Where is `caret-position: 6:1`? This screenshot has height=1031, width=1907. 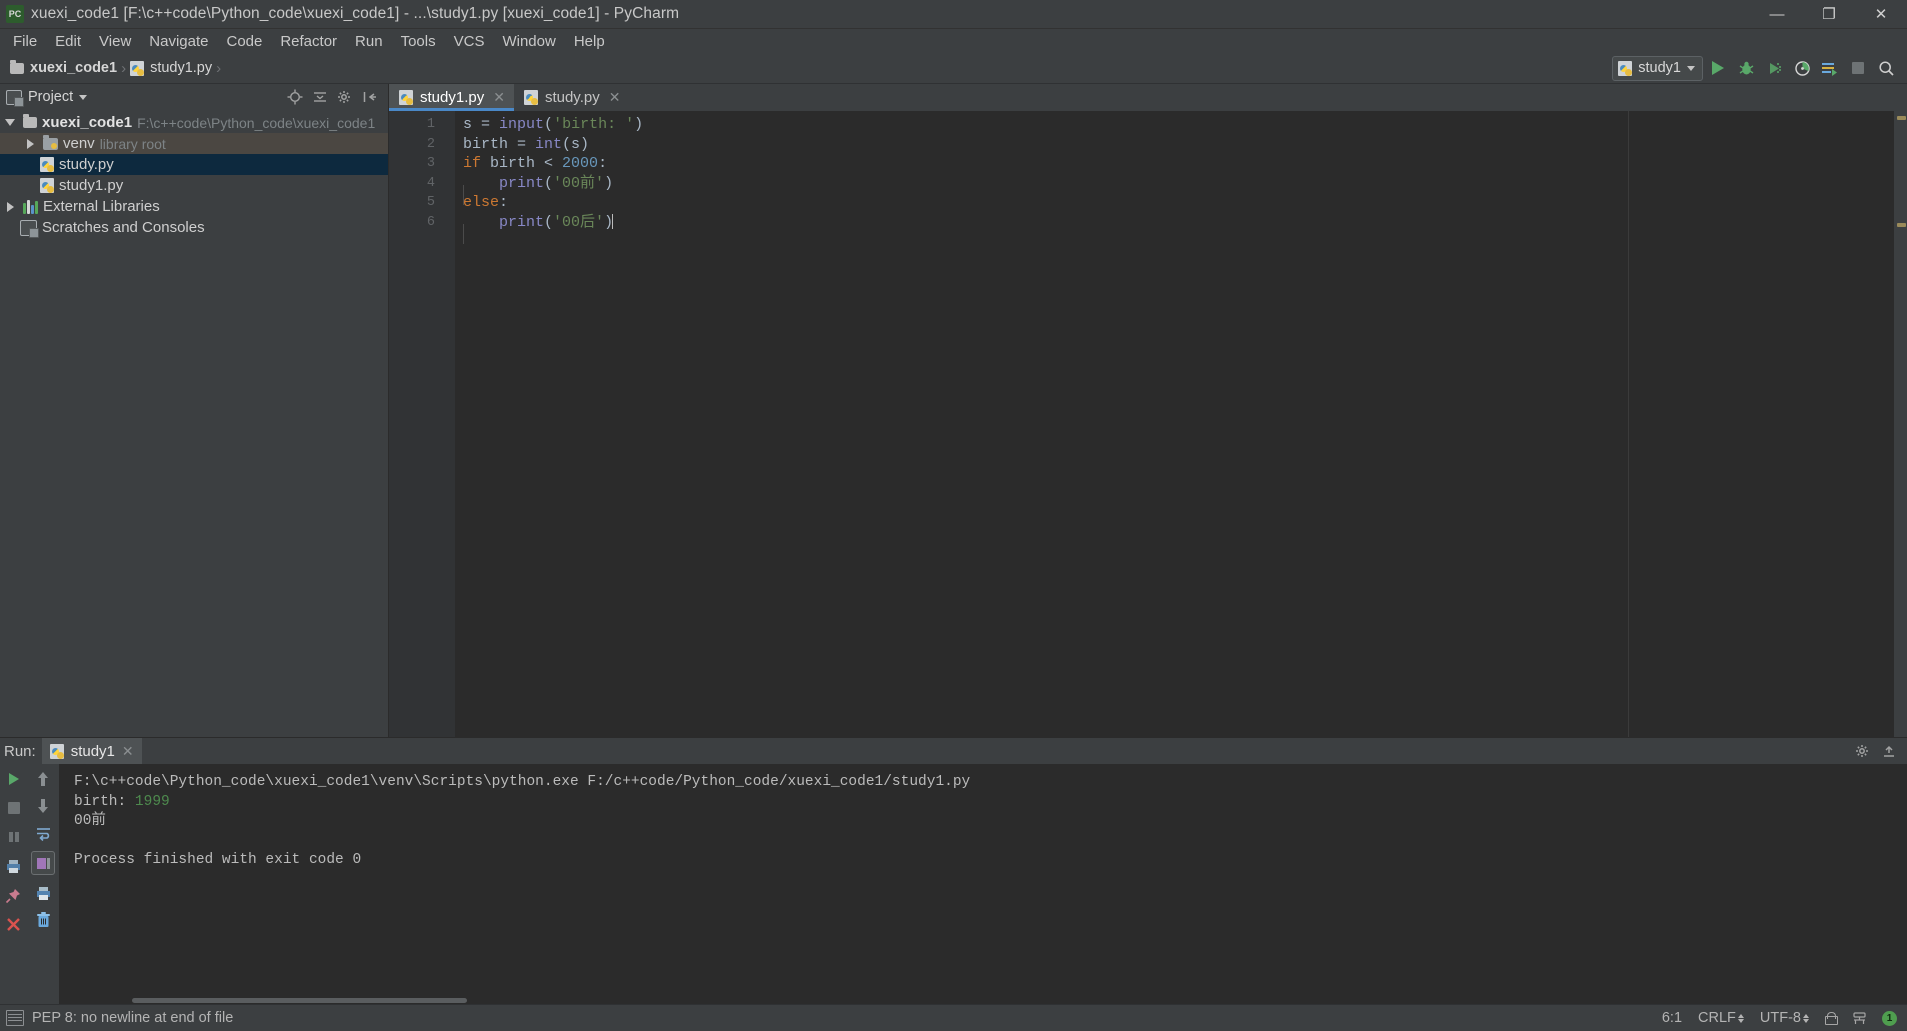
caret-position: 6:1 is located at coordinates (1672, 1018).